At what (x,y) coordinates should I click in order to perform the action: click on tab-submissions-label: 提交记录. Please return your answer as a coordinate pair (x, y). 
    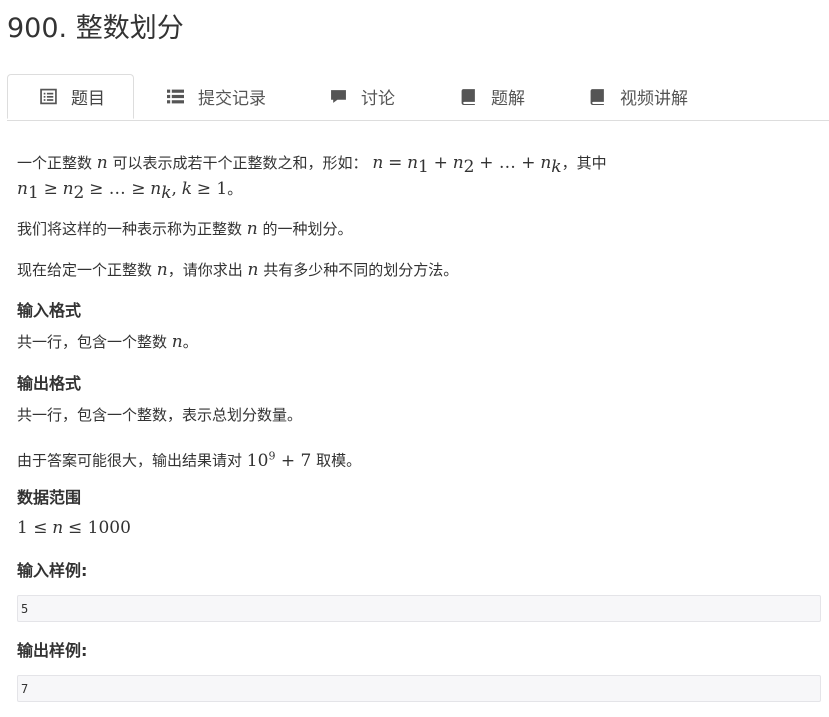
    Looking at the image, I should click on (232, 99).